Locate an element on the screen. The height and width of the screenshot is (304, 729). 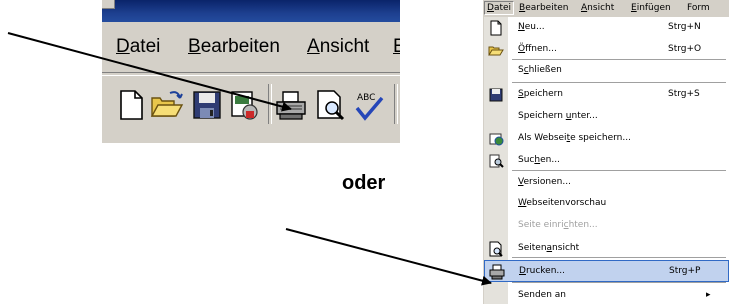
menu-item-shortcut: Strg+P is located at coordinates (685, 271).